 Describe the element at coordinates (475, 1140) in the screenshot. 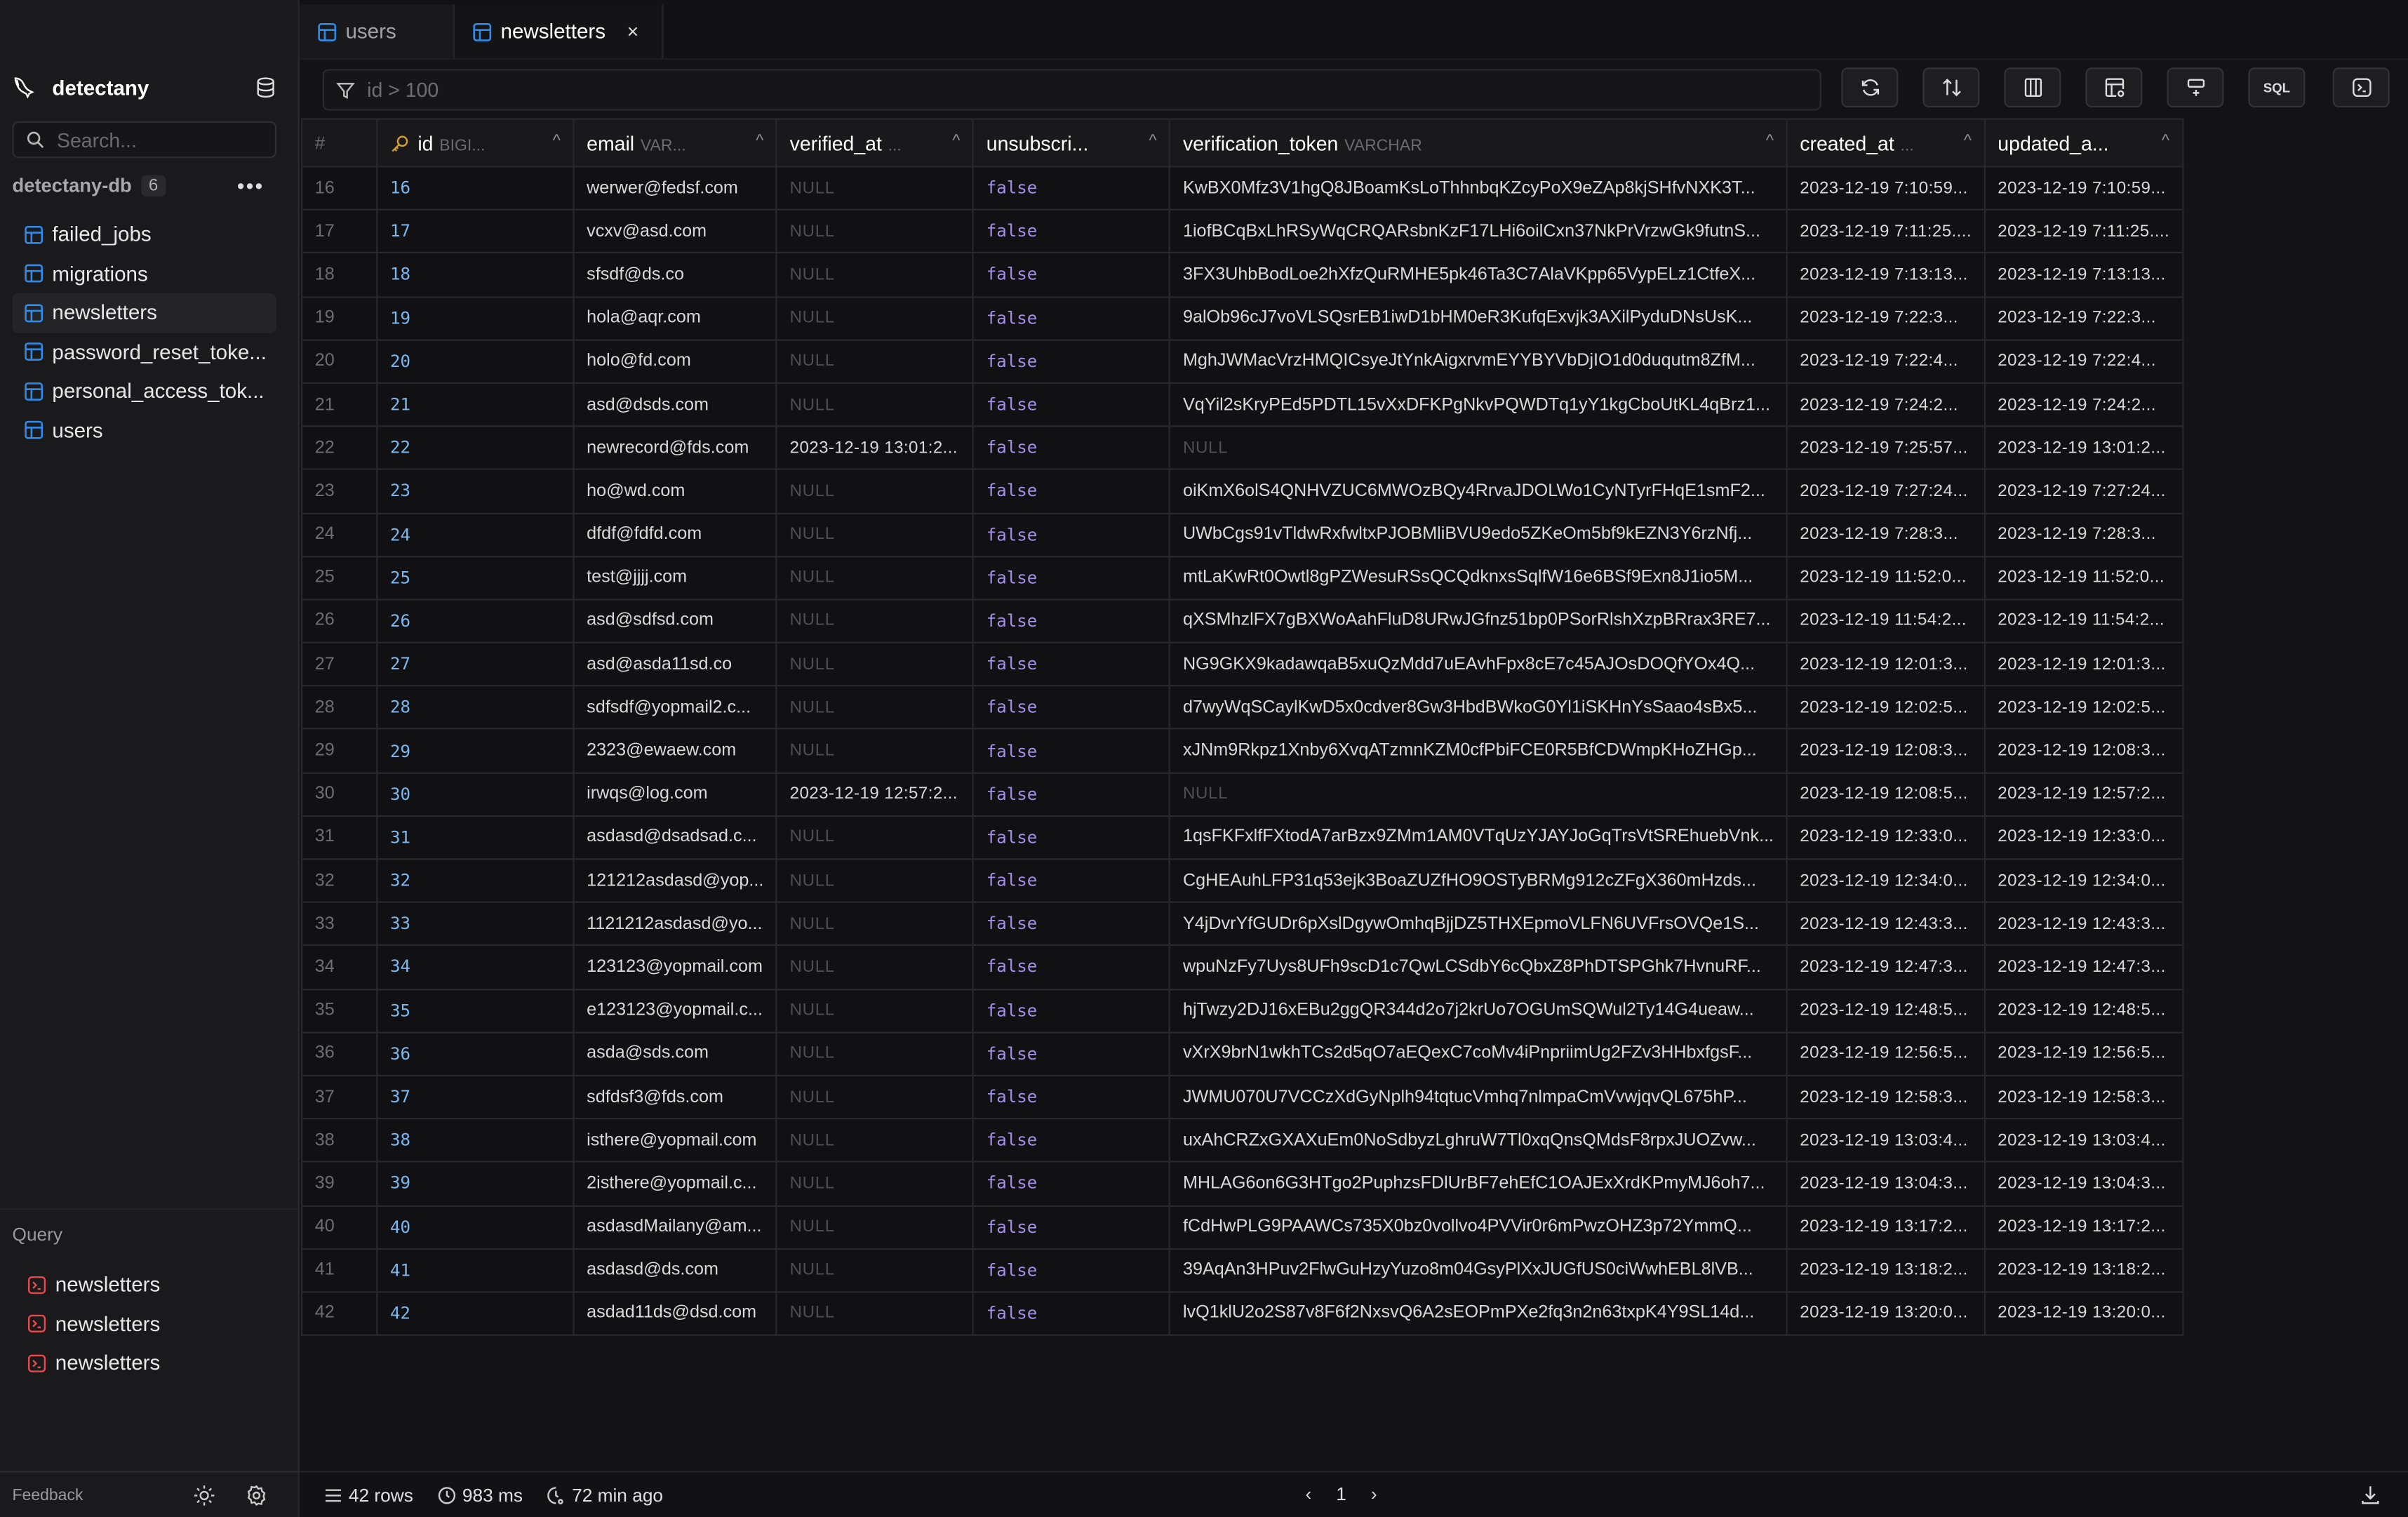

I see `id-cell: 38` at that location.